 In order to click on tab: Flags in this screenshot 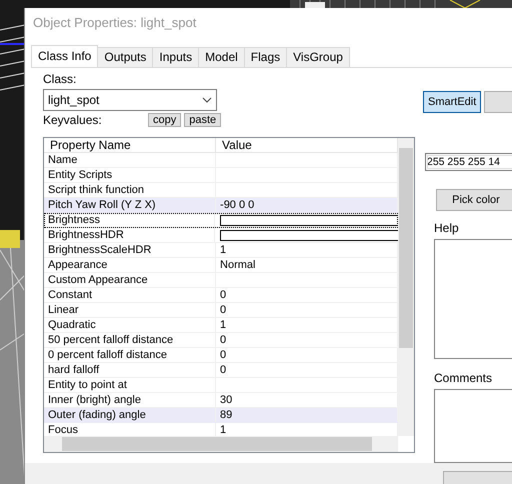, I will do `click(266, 56)`.